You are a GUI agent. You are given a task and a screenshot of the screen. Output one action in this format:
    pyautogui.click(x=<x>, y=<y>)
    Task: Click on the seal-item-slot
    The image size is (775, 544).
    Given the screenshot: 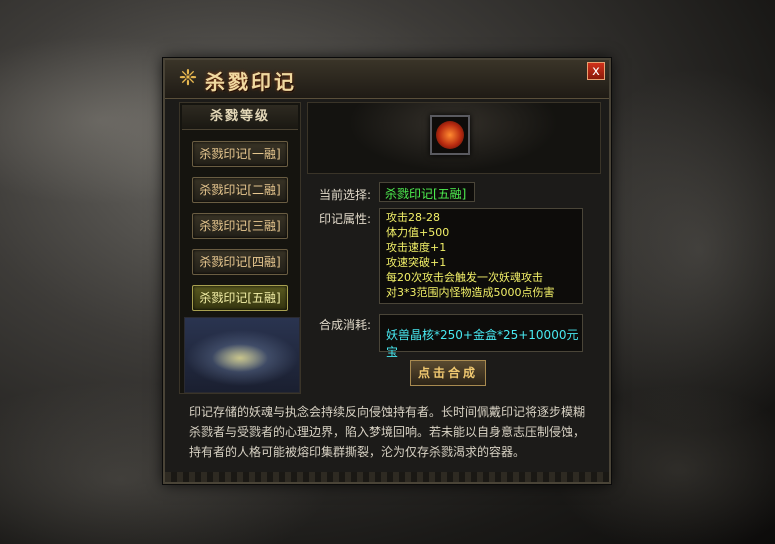 What is the action you would take?
    pyautogui.click(x=450, y=135)
    